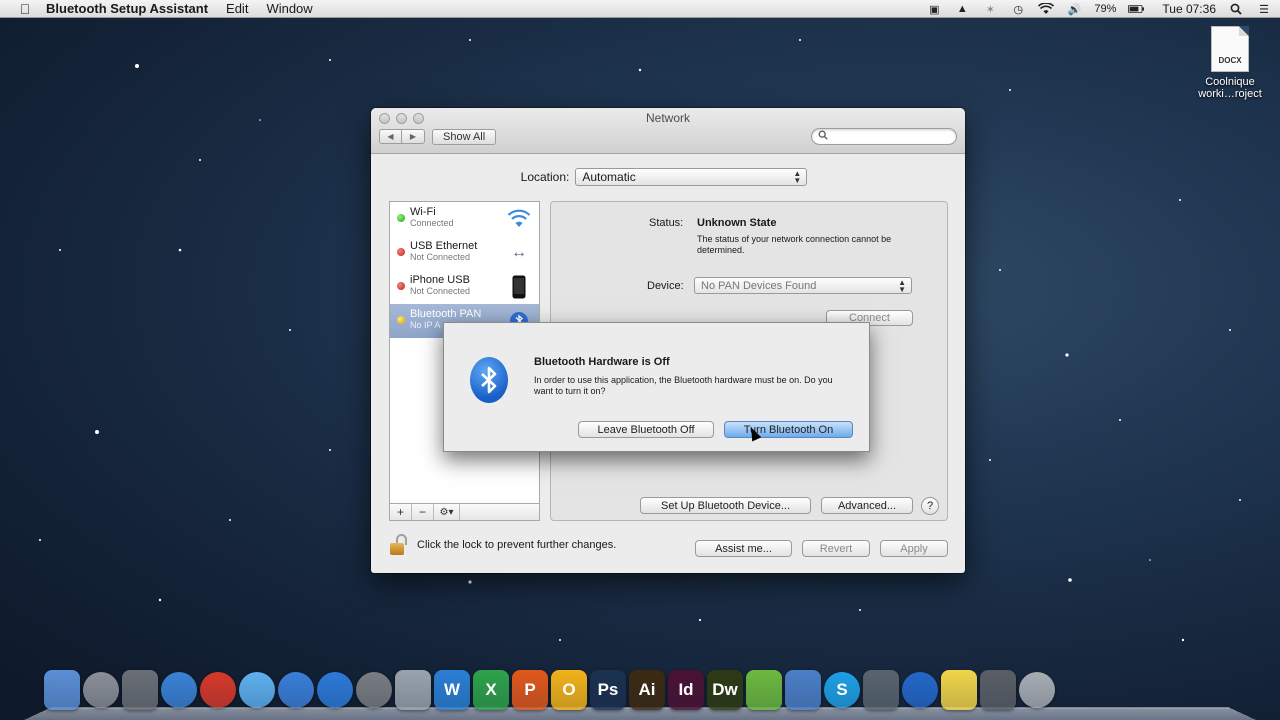 The width and height of the screenshot is (1280, 720). Describe the element at coordinates (647, 690) in the screenshot. I see `dock-illustrator-icon: Ai` at that location.